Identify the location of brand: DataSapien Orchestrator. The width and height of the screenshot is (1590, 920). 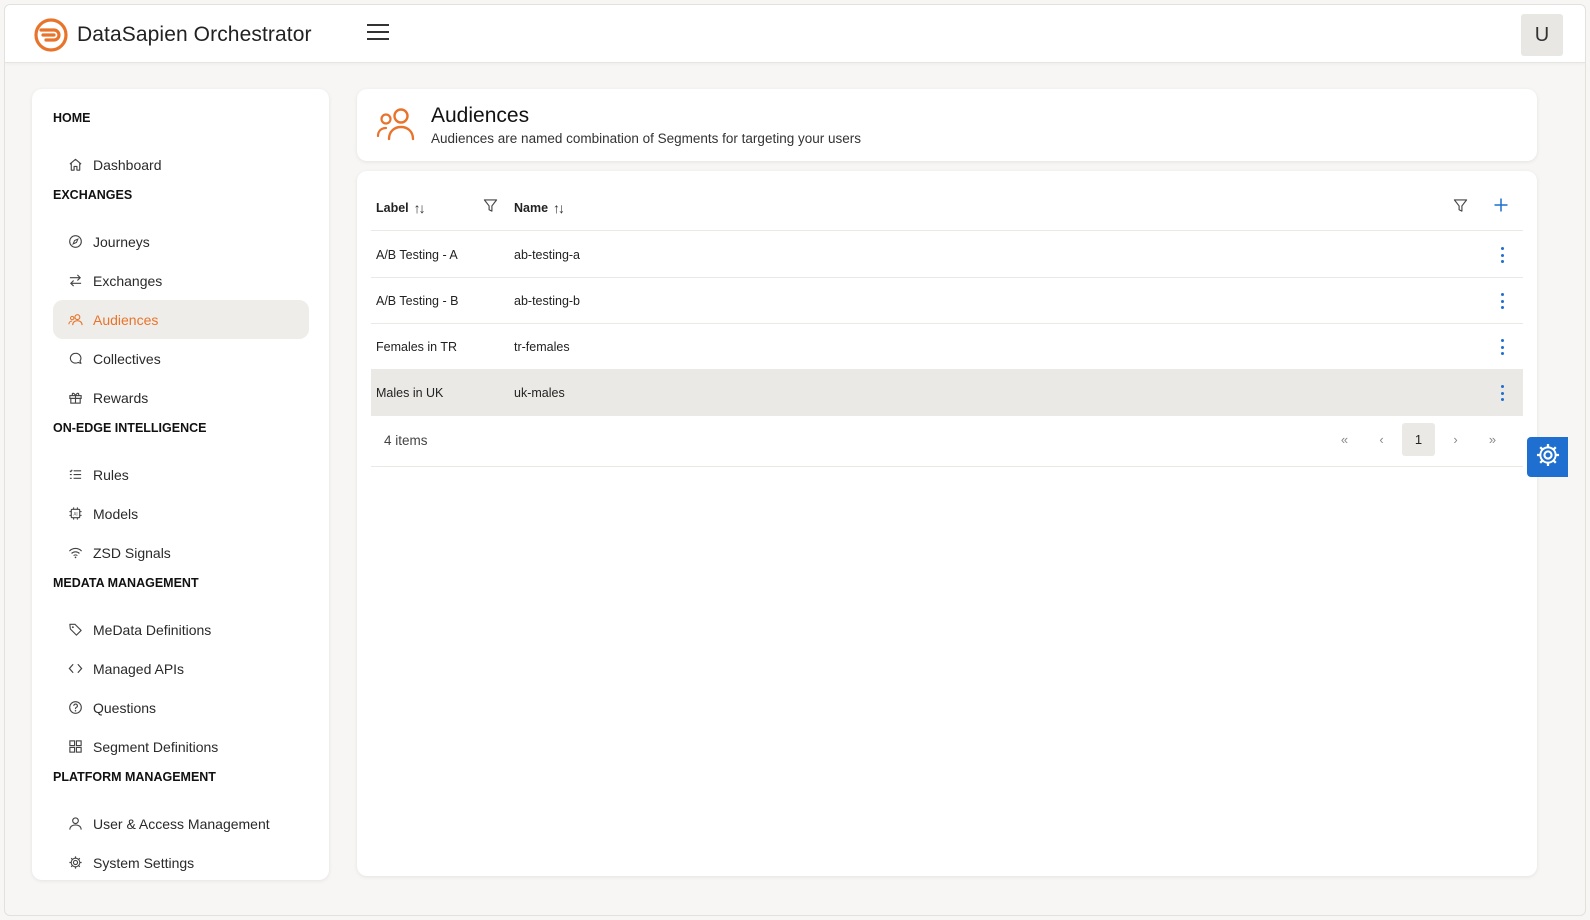
(172, 35).